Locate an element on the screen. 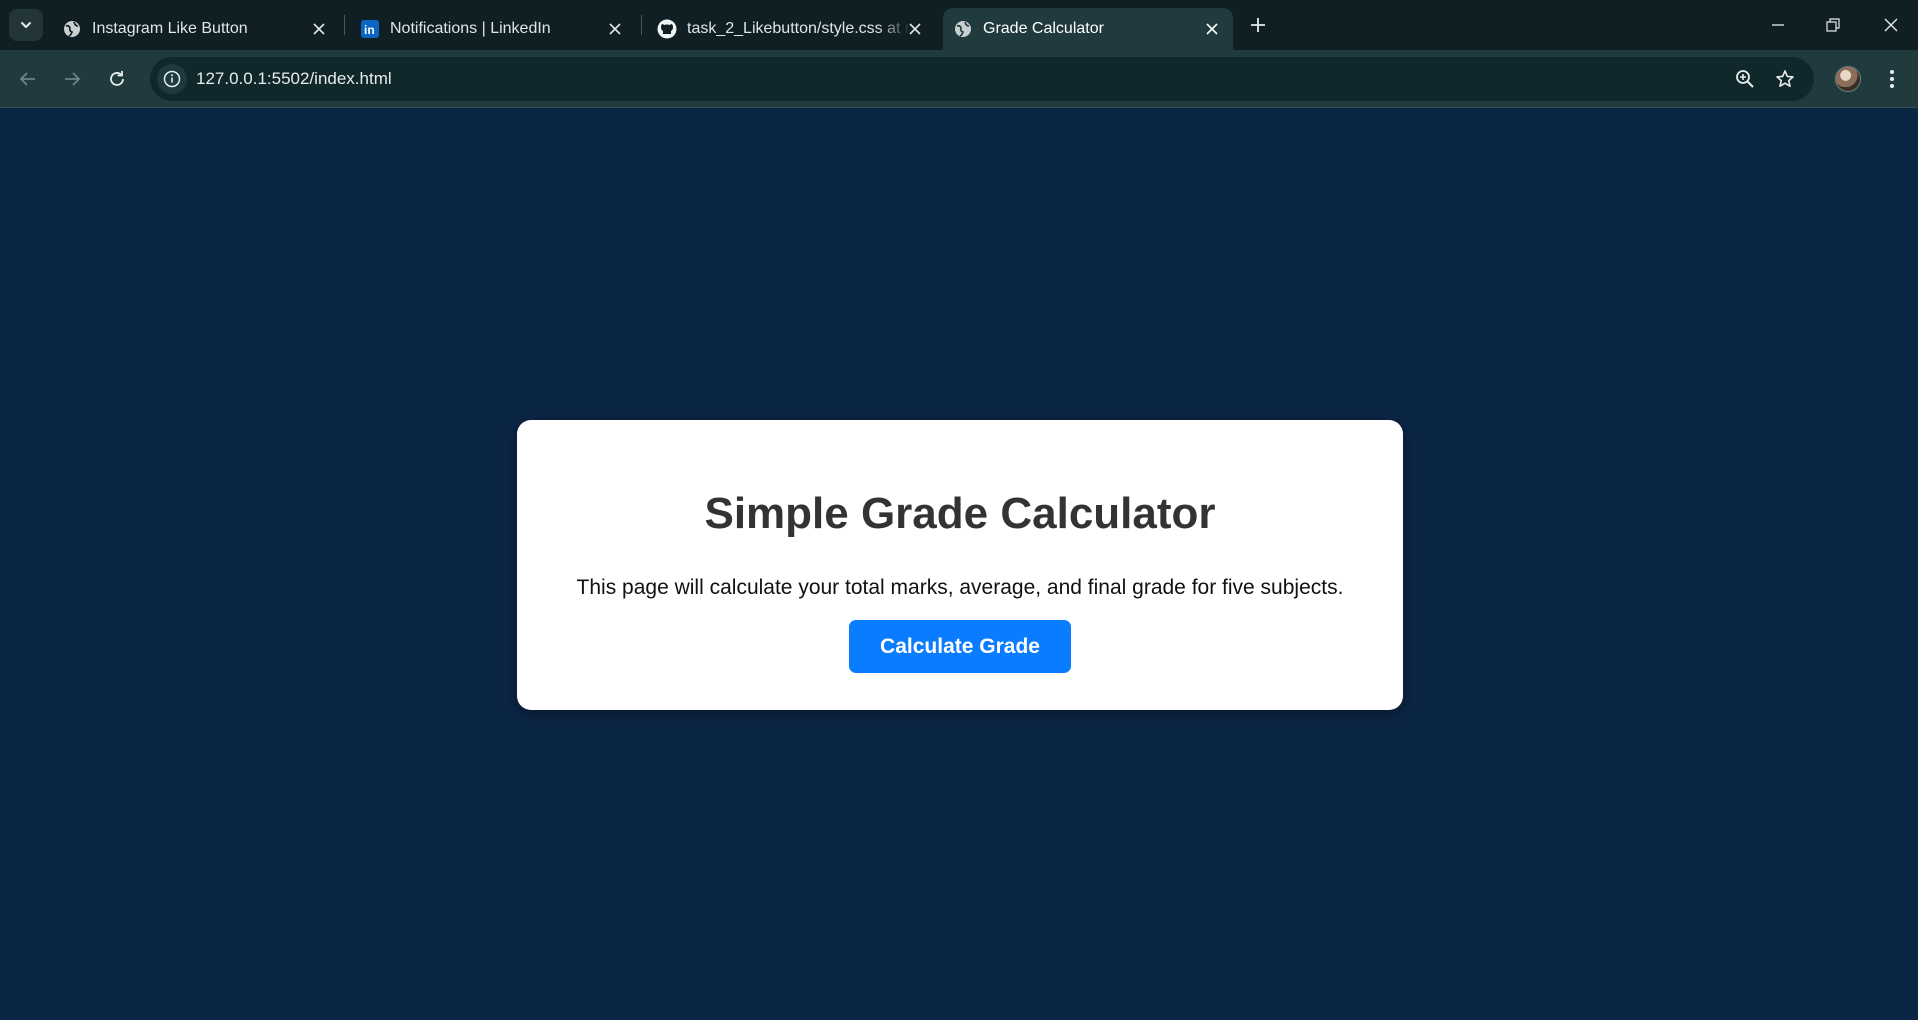 Image resolution: width=1918 pixels, height=1020 pixels. tab-instagram-like-button: Instagram Like Button is located at coordinates (194, 29).